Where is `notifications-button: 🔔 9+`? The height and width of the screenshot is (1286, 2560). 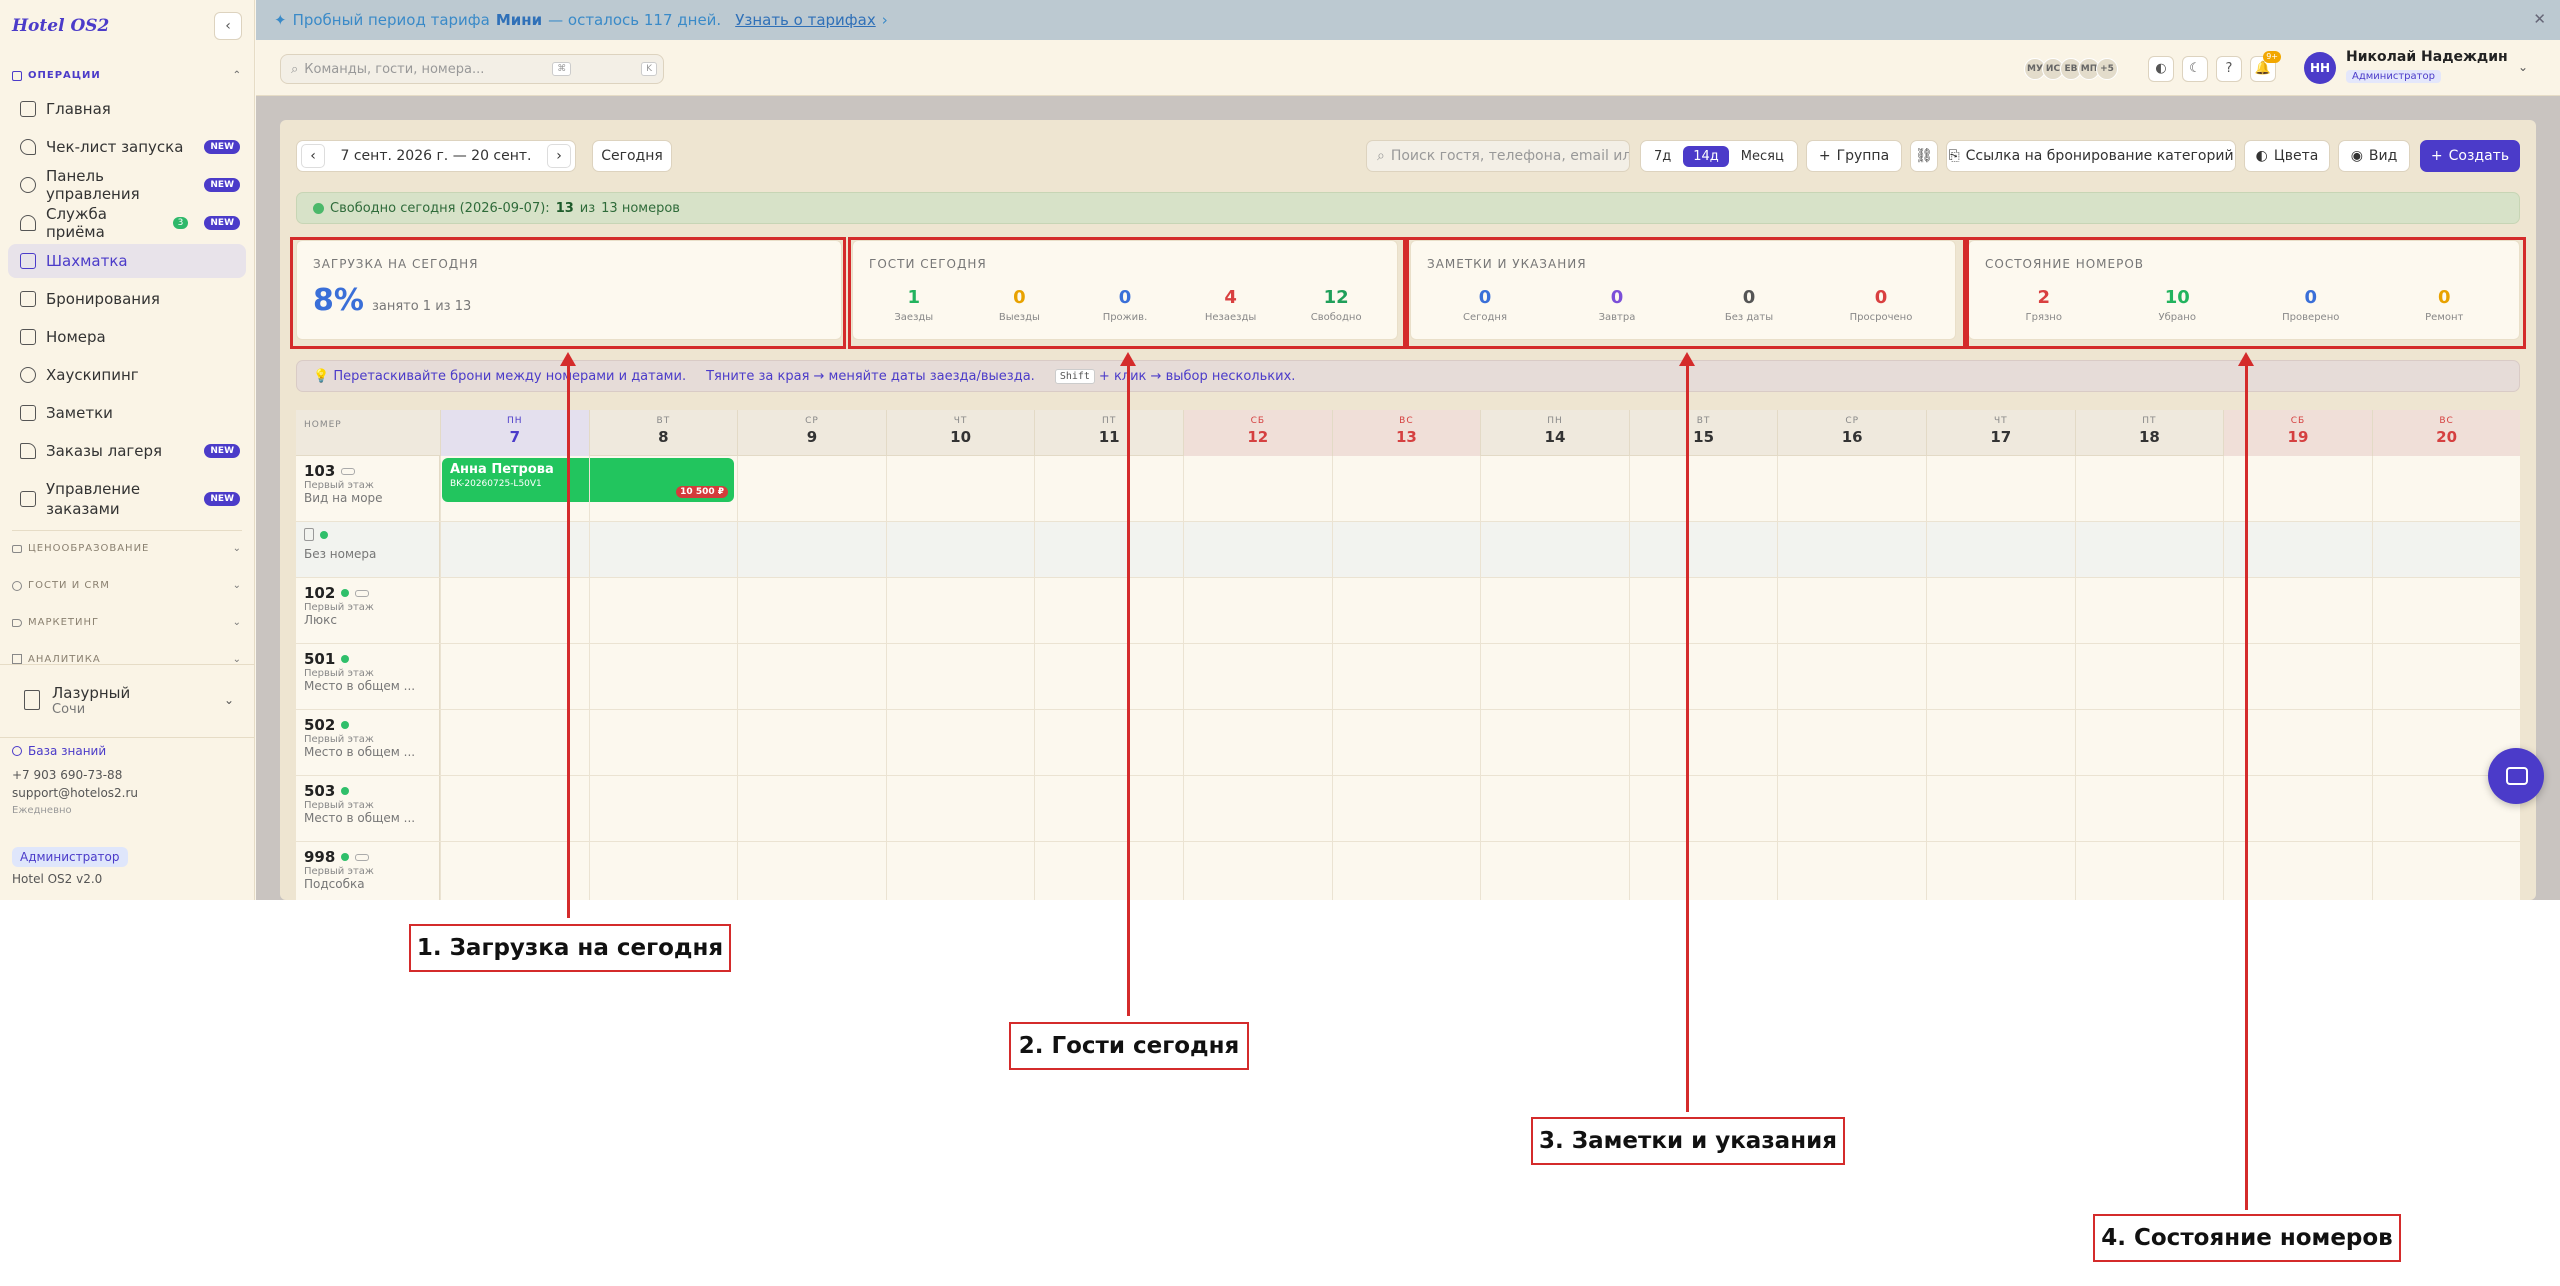 notifications-button: 🔔 9+ is located at coordinates (2265, 66).